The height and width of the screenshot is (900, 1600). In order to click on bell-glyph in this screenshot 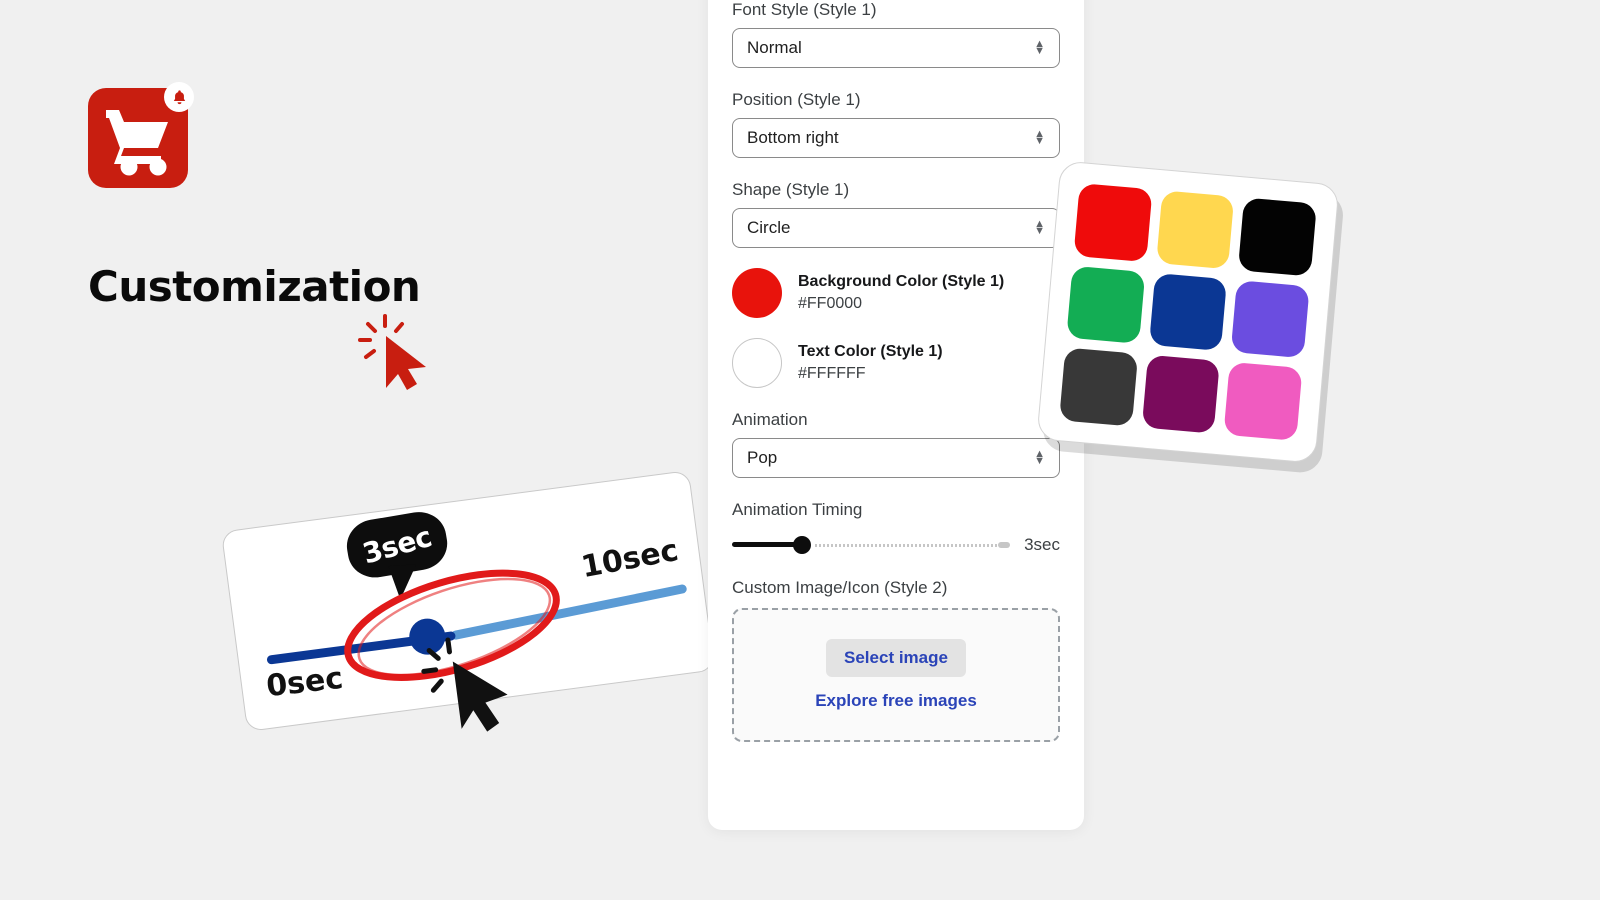, I will do `click(179, 96)`.